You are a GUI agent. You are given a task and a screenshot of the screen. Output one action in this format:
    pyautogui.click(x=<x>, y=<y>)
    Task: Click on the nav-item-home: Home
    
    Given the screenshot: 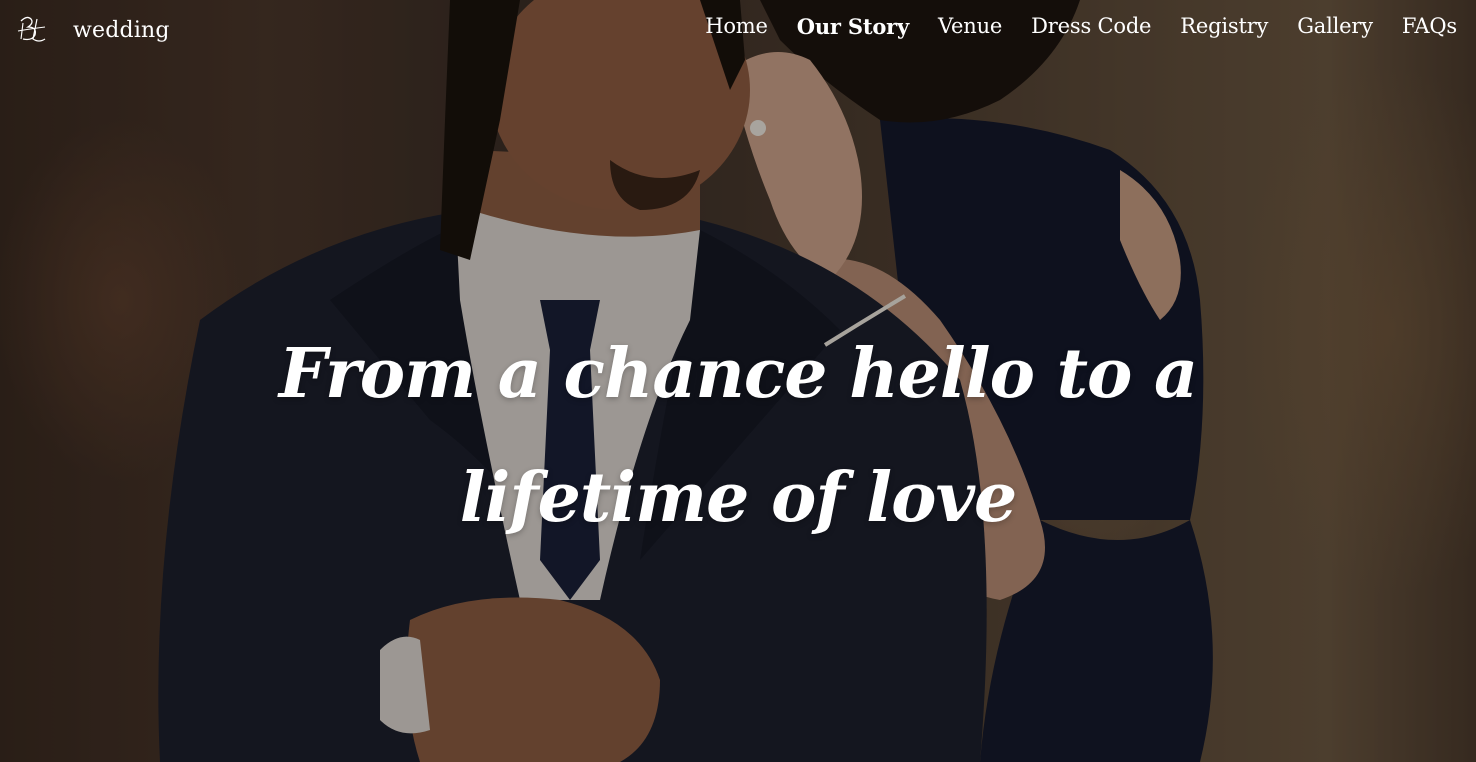 What is the action you would take?
    pyautogui.click(x=736, y=26)
    